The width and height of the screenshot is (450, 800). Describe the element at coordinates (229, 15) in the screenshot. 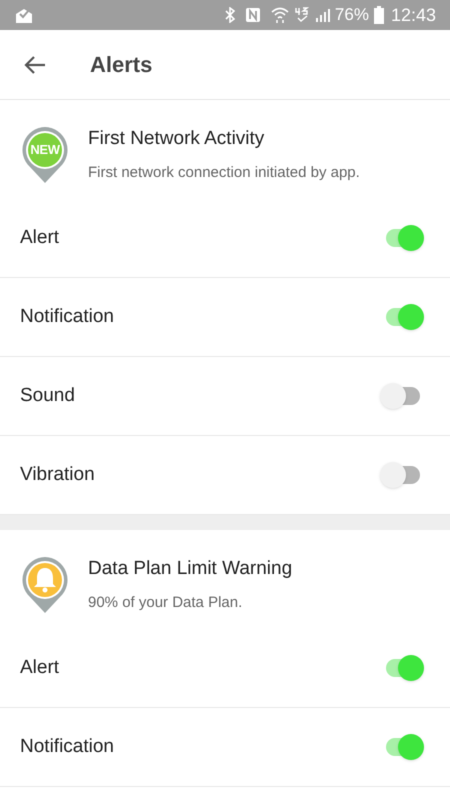

I see `bluetooth-icon` at that location.